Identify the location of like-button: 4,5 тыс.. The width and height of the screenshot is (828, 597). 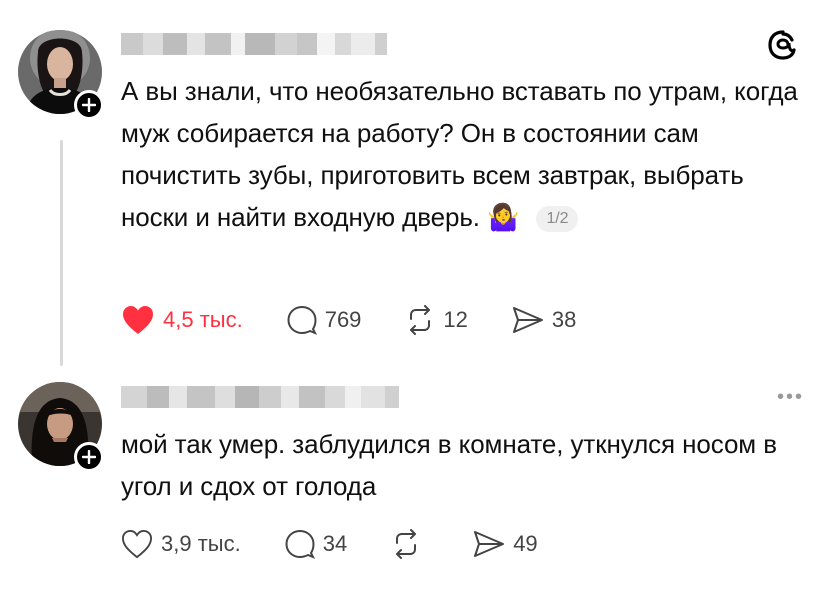
(182, 320).